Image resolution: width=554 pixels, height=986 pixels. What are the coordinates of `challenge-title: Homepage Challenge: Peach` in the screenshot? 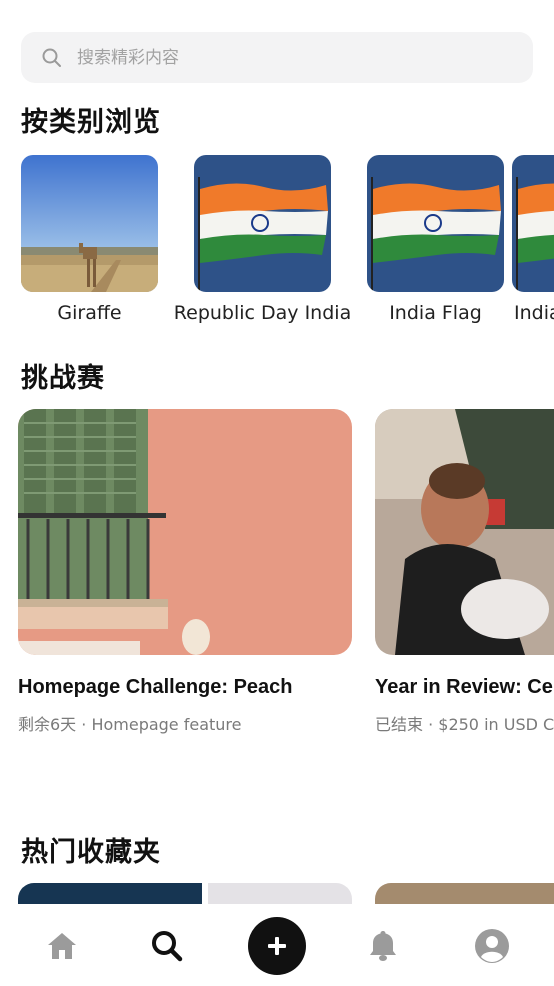 It's located at (155, 687).